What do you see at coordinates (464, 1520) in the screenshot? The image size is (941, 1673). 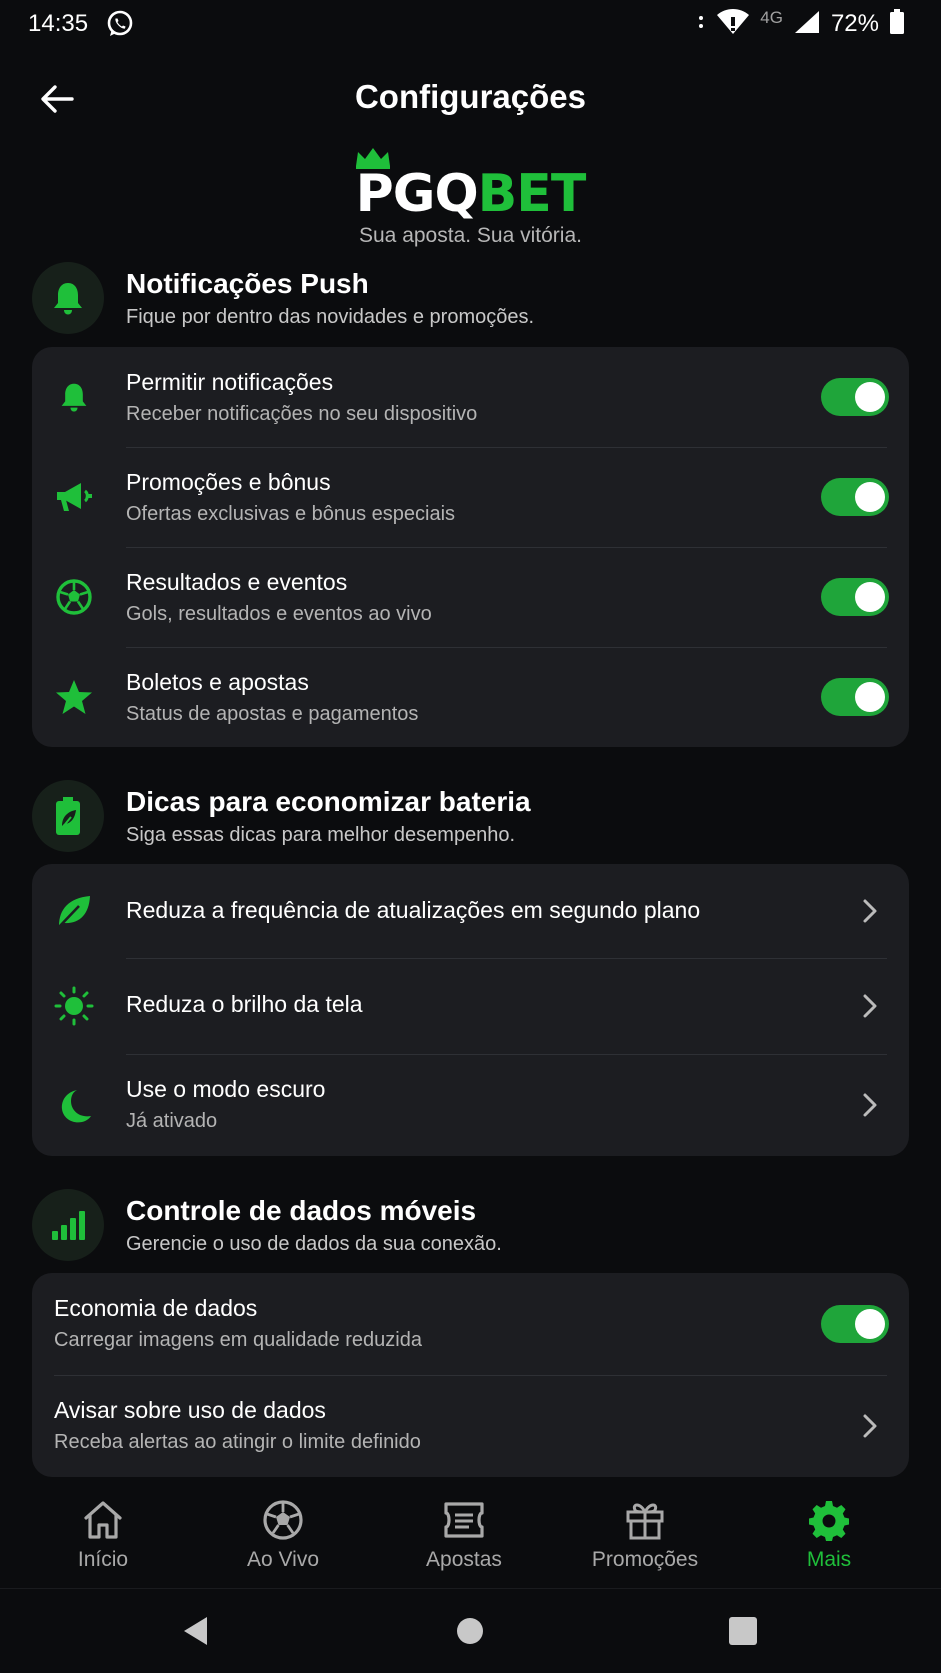 I see `ticket-icon` at bounding box center [464, 1520].